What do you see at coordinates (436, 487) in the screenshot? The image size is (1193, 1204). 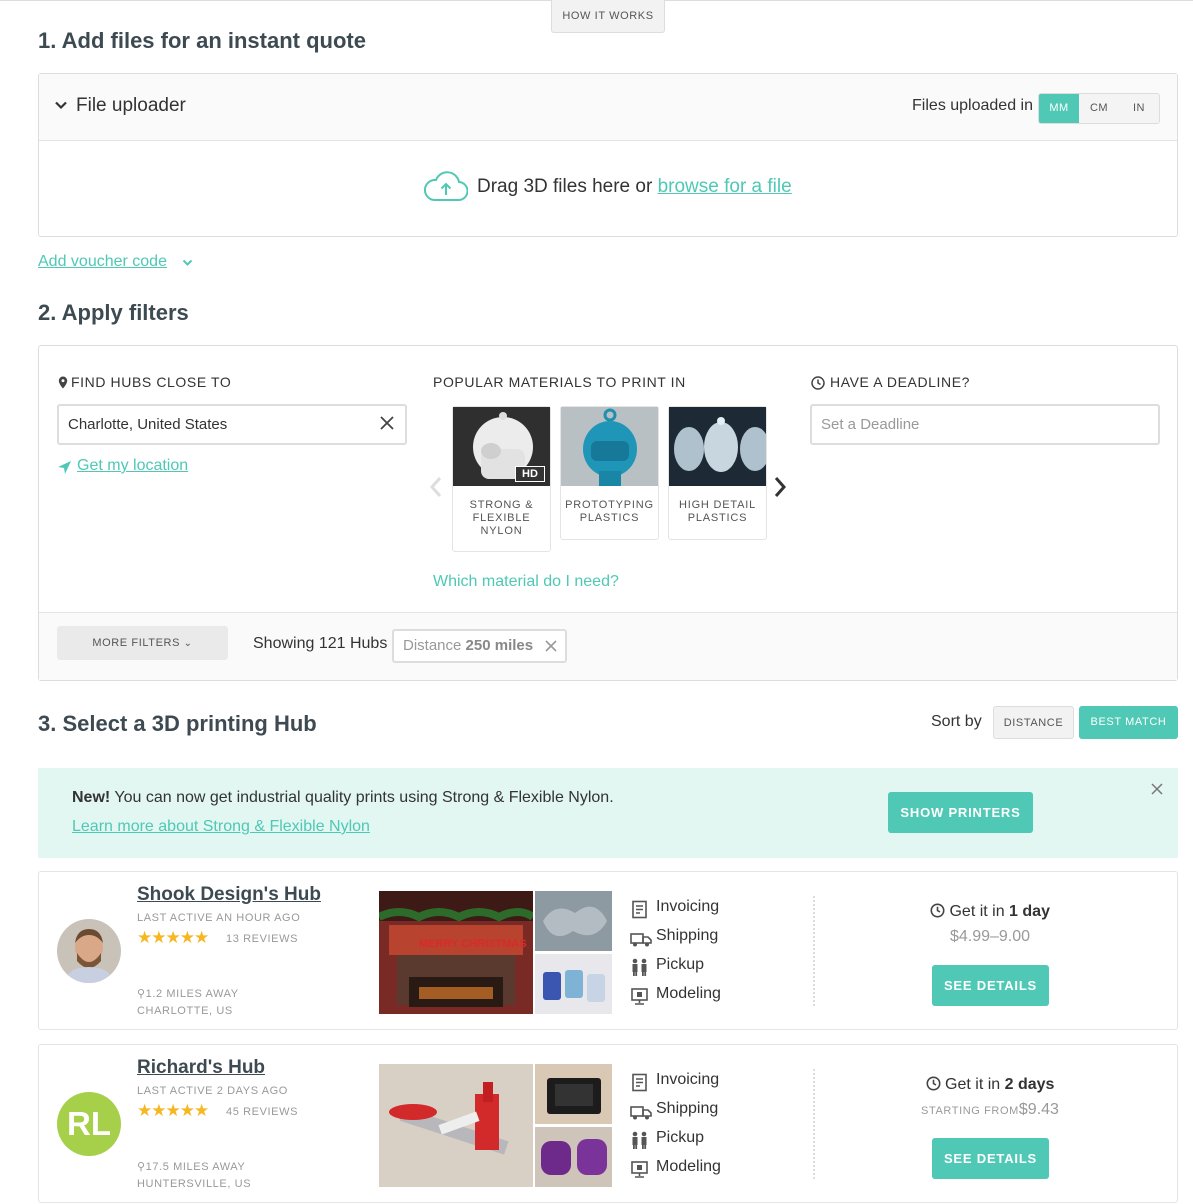 I see `chevron-left-icon` at bounding box center [436, 487].